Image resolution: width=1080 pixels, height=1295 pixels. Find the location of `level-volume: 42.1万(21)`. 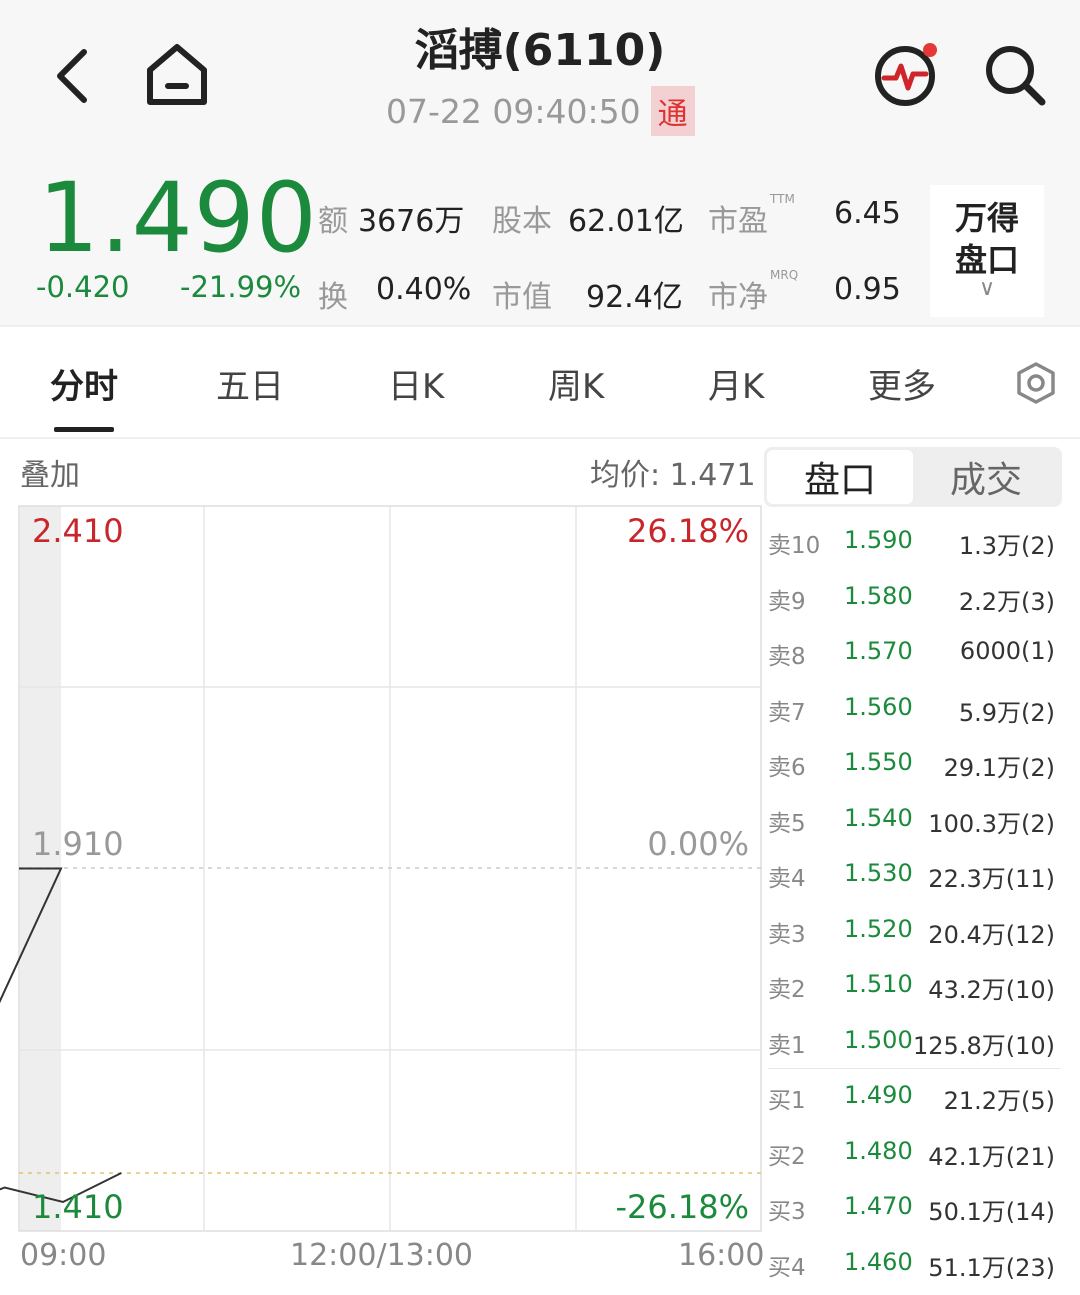

level-volume: 42.1万(21) is located at coordinates (991, 1156).